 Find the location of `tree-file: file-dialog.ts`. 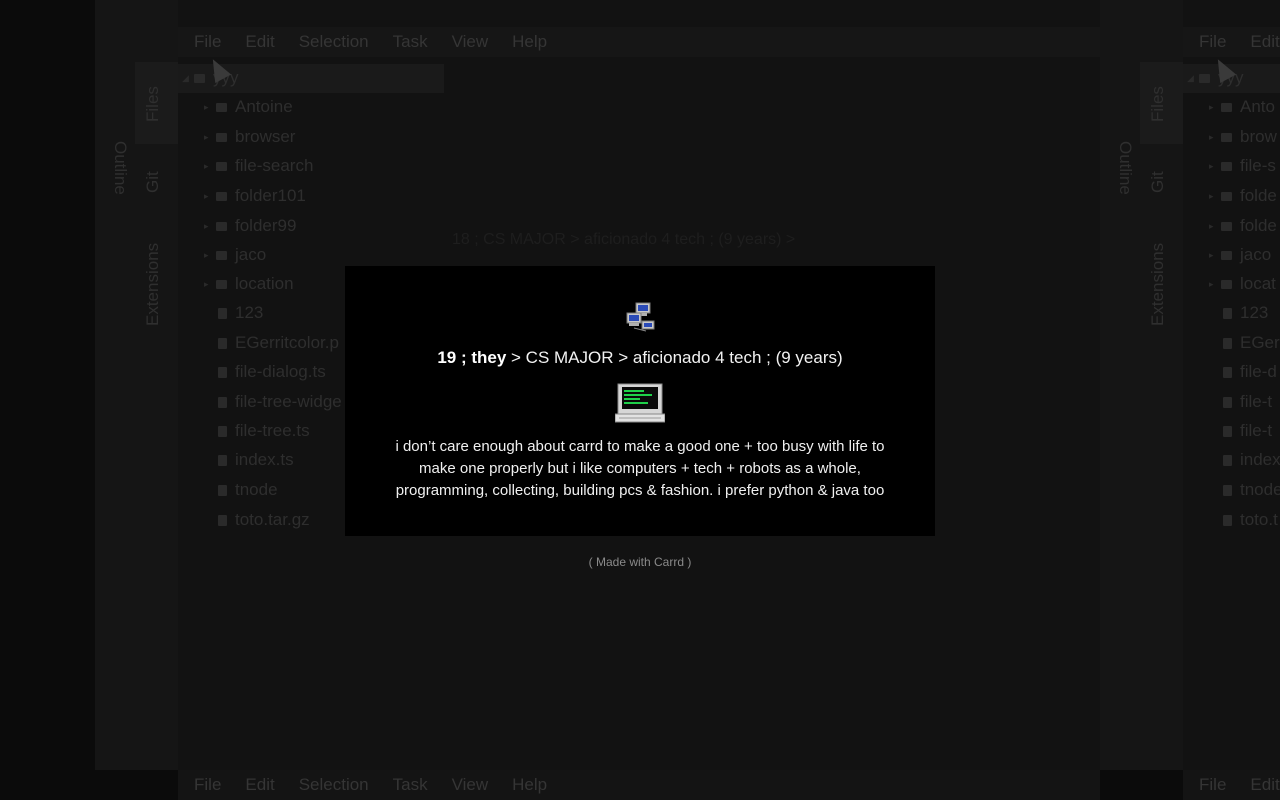

tree-file: file-dialog.ts is located at coordinates (272, 372).